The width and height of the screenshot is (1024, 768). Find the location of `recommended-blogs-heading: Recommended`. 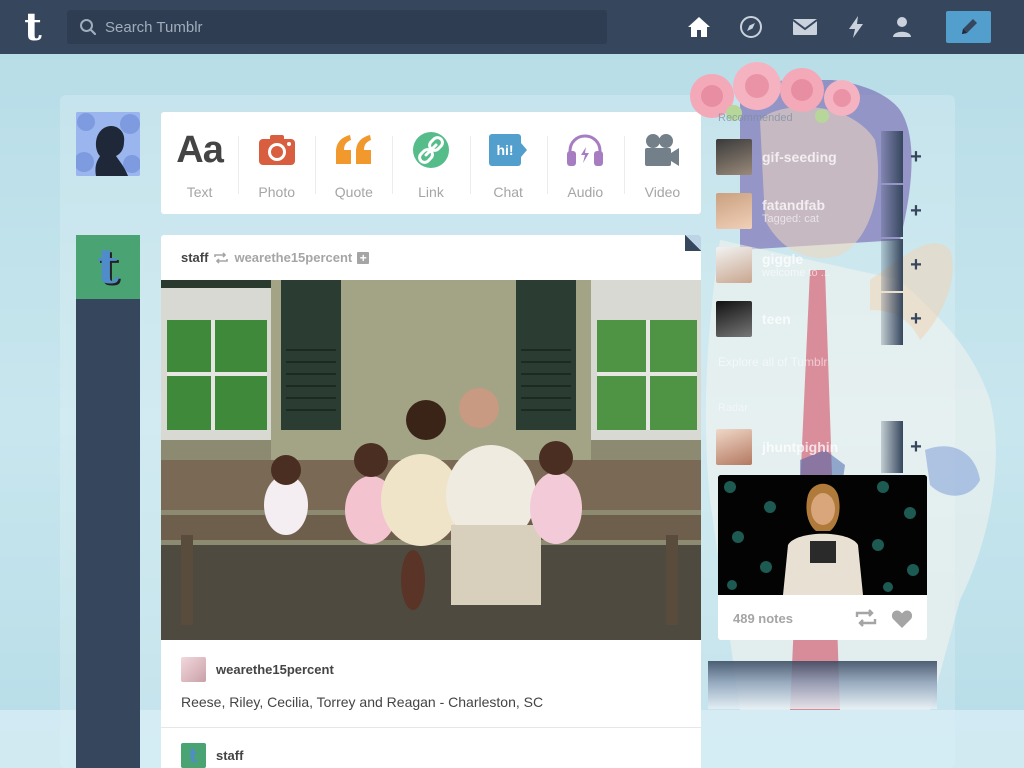

recommended-blogs-heading: Recommended is located at coordinates (755, 118).